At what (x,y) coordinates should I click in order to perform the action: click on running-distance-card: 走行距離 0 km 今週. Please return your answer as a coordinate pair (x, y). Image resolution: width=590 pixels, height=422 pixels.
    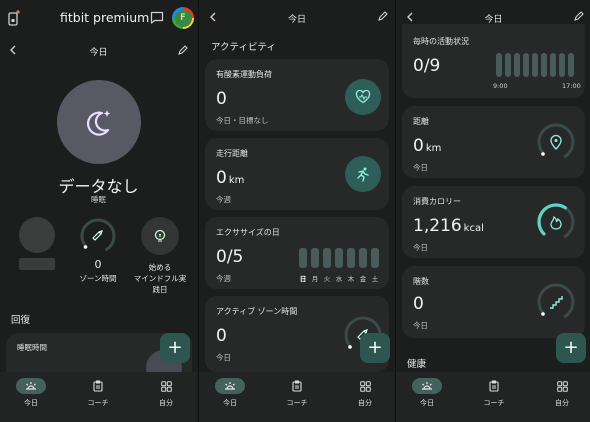
    Looking at the image, I should click on (297, 174).